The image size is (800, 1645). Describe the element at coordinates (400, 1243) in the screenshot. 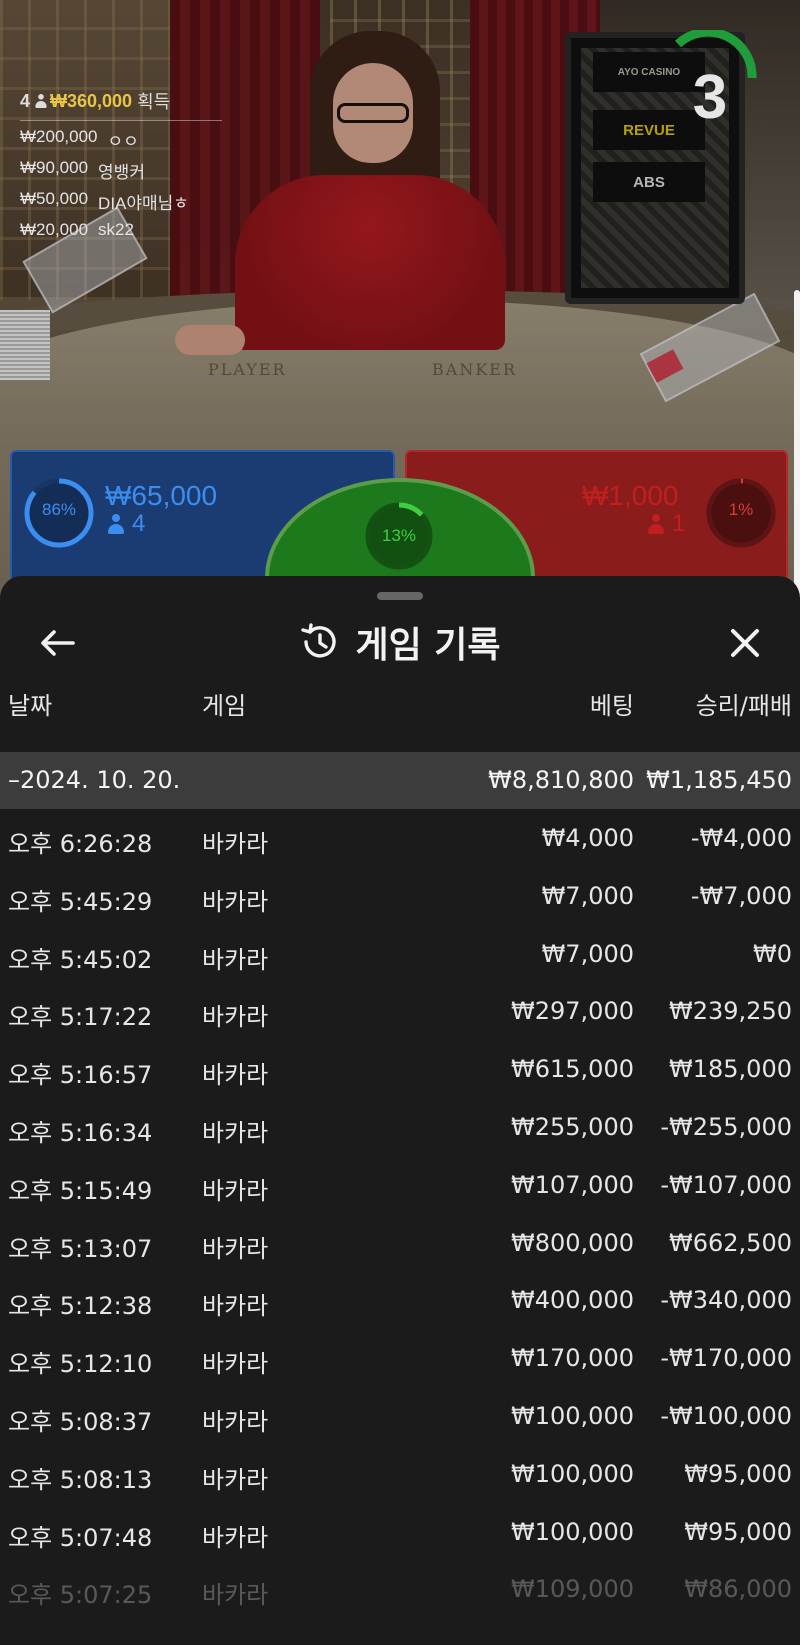

I see `history-row: 오후 5:13:07 바카라 ₩800,000 ₩662,500` at that location.